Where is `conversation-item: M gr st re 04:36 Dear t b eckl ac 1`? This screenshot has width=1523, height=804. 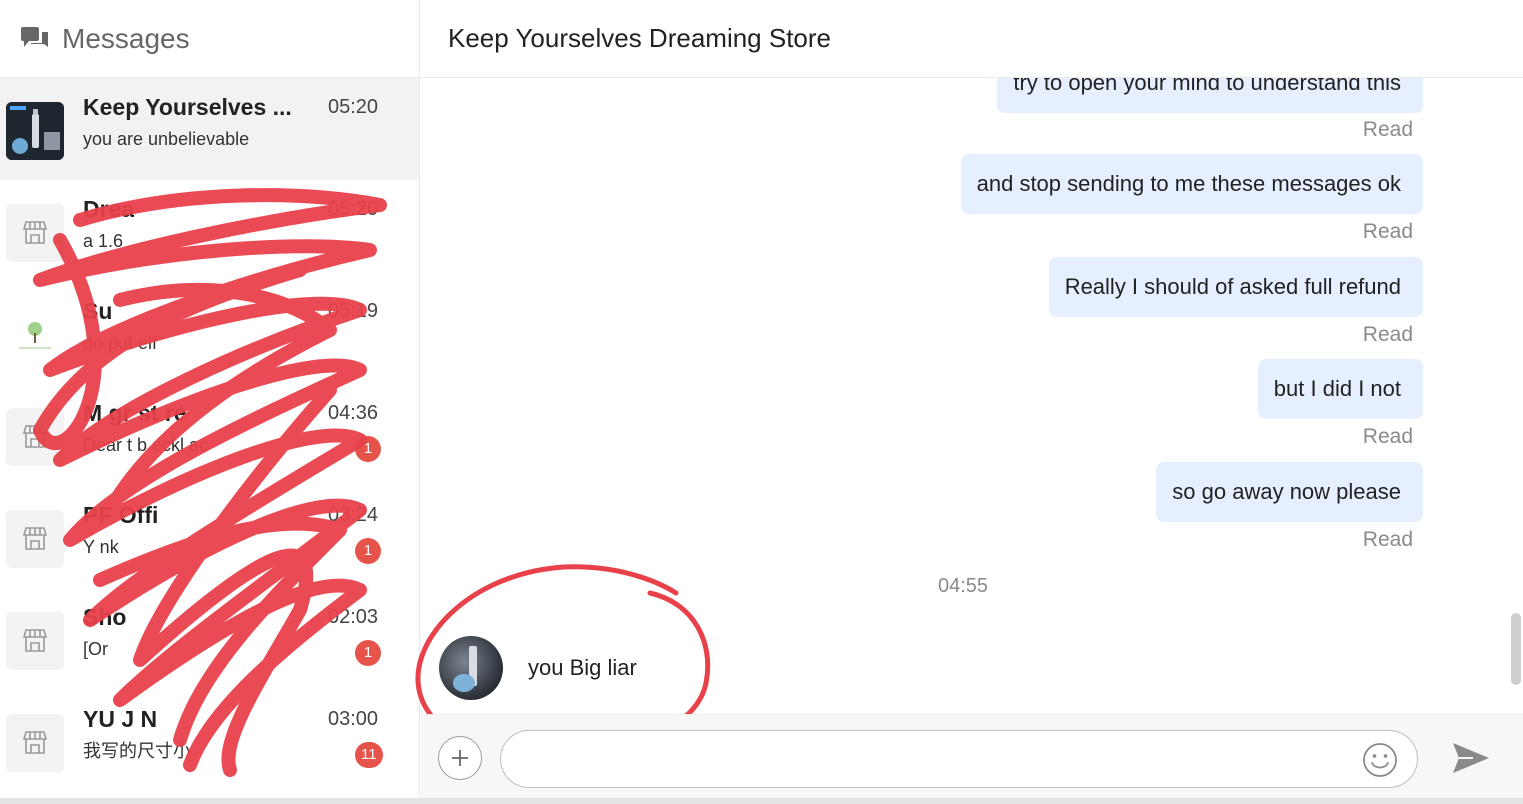 conversation-item: M gr st re 04:36 Dear t b eckl ac 1 is located at coordinates (209, 435).